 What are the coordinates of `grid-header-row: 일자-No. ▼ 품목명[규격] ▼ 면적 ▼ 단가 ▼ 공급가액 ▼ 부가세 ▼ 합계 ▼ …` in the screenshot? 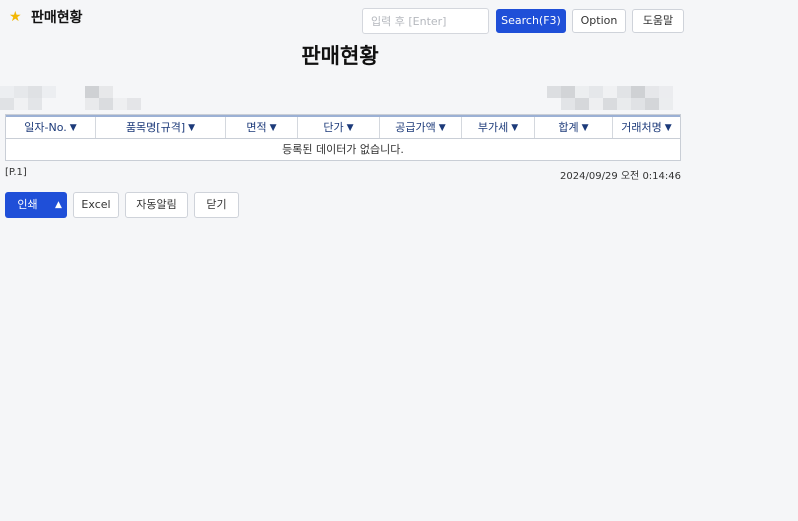 It's located at (343, 127).